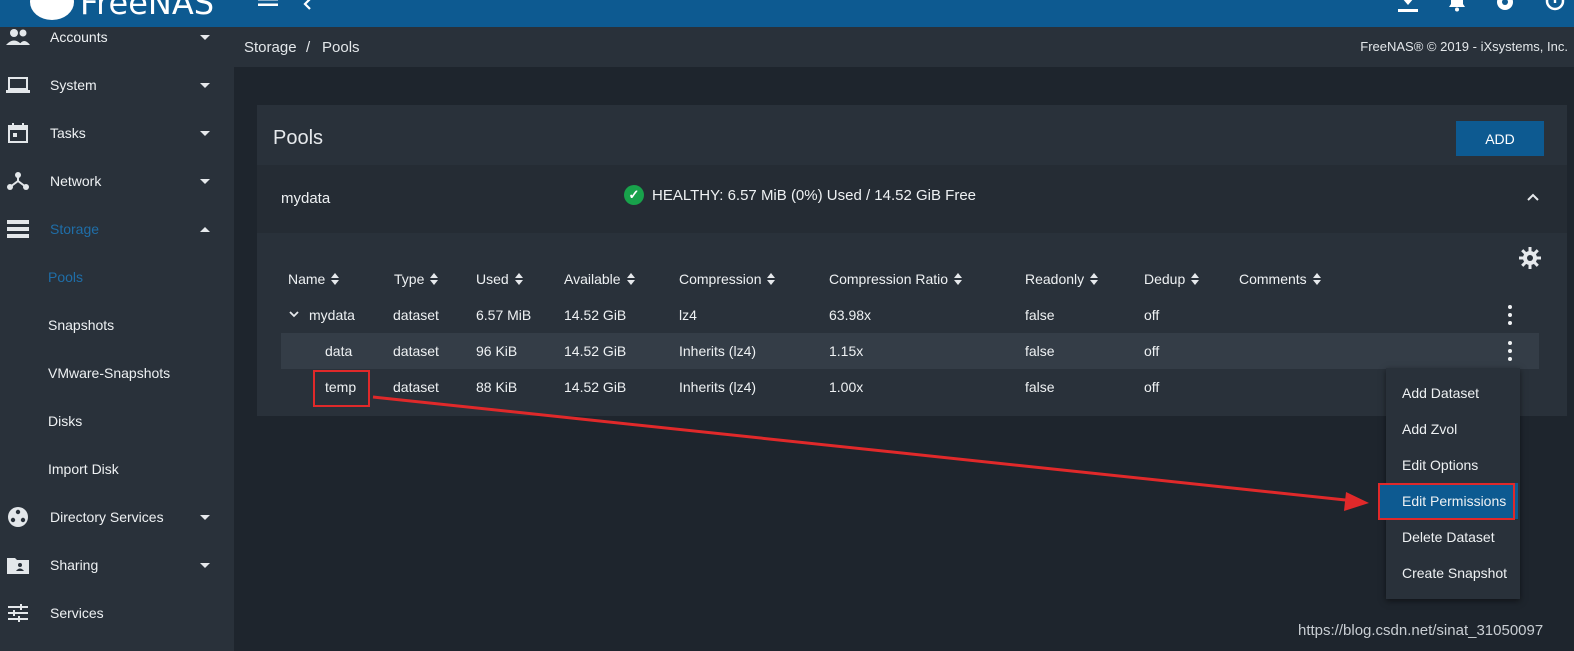 The image size is (1574, 651). Describe the element at coordinates (1421, 630) in the screenshot. I see `watermark-text: https://blog.csdn.net/sinat_31050097` at that location.